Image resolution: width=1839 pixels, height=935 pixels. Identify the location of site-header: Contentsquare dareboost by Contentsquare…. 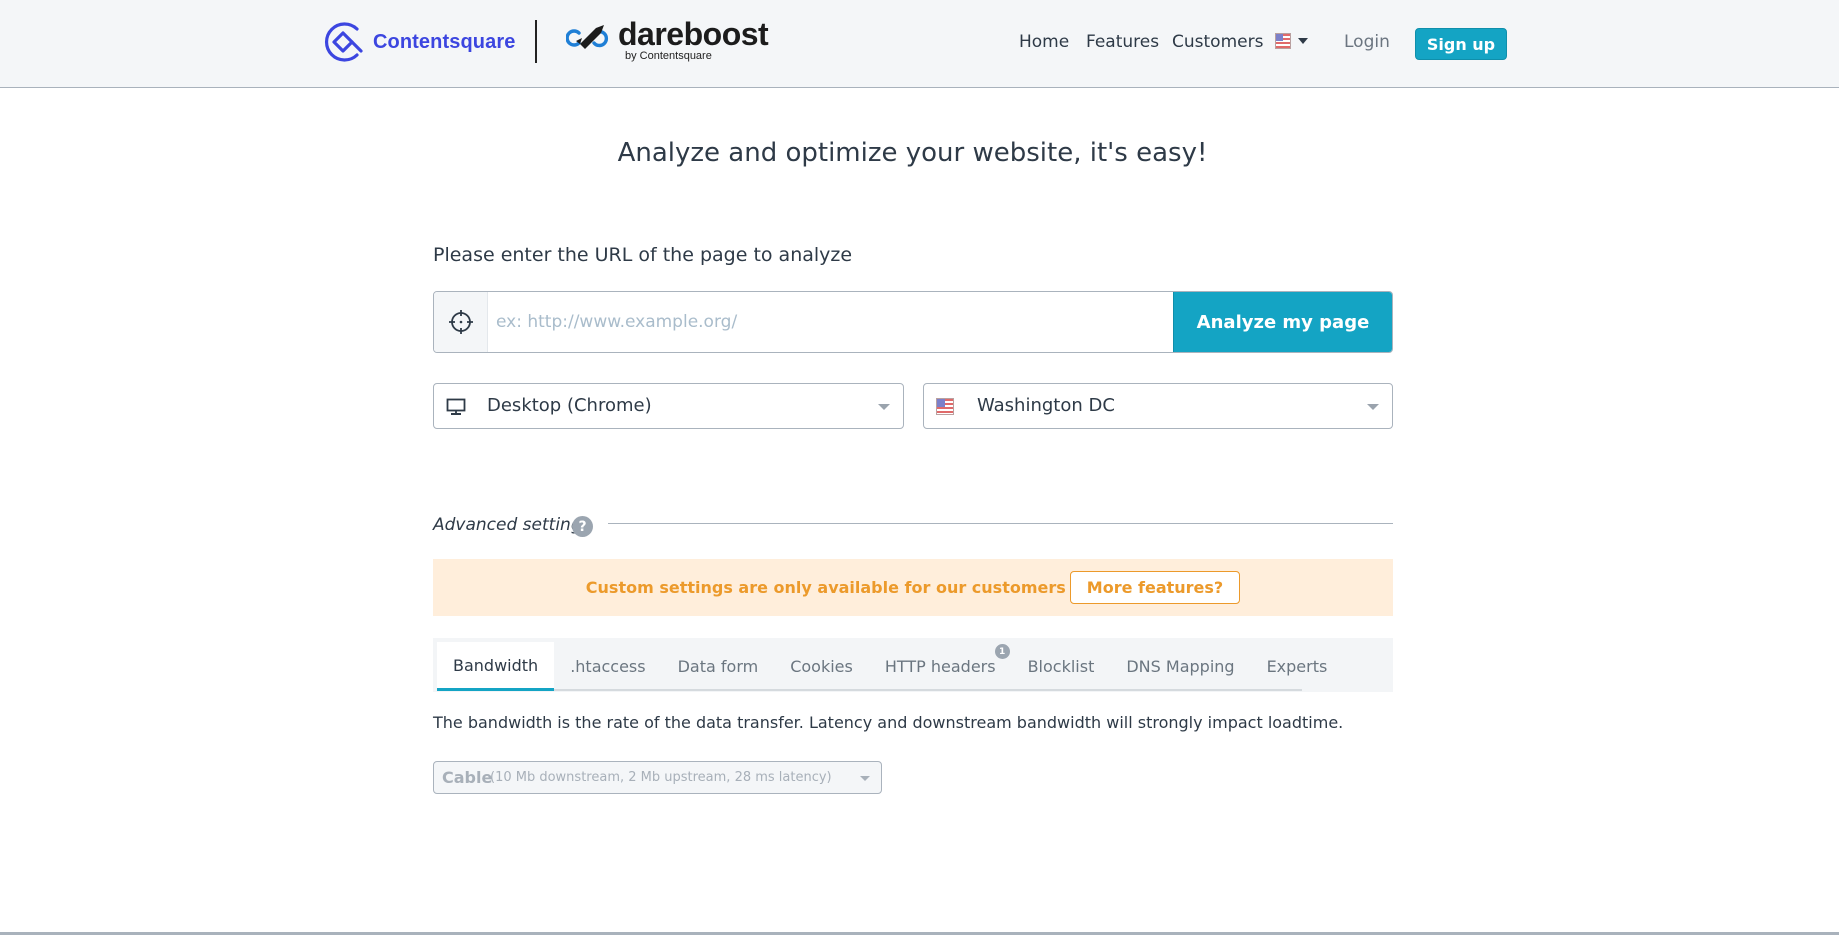
(919, 44).